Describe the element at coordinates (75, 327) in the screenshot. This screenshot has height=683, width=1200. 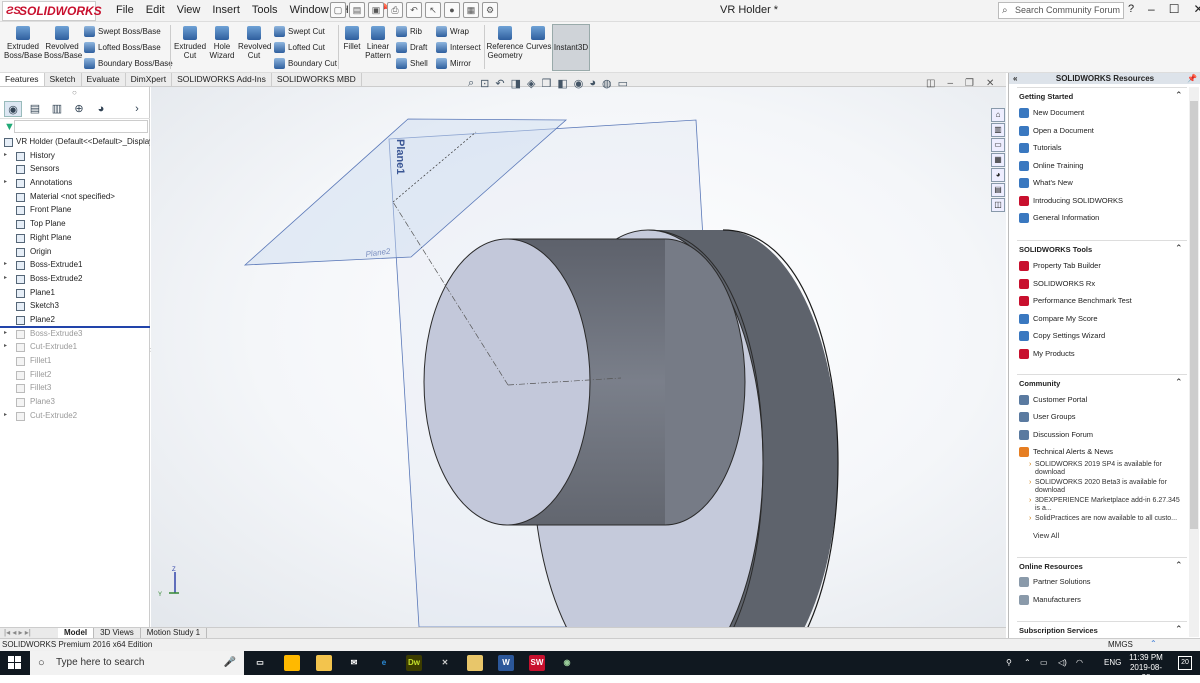
I see `rollback-bar` at that location.